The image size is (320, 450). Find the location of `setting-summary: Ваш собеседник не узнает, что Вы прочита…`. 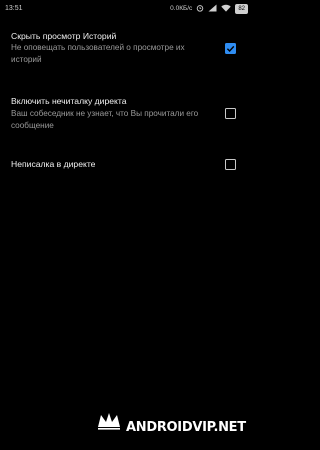

setting-summary: Ваш собеседник не узнает, что Вы прочита… is located at coordinates (105, 119).